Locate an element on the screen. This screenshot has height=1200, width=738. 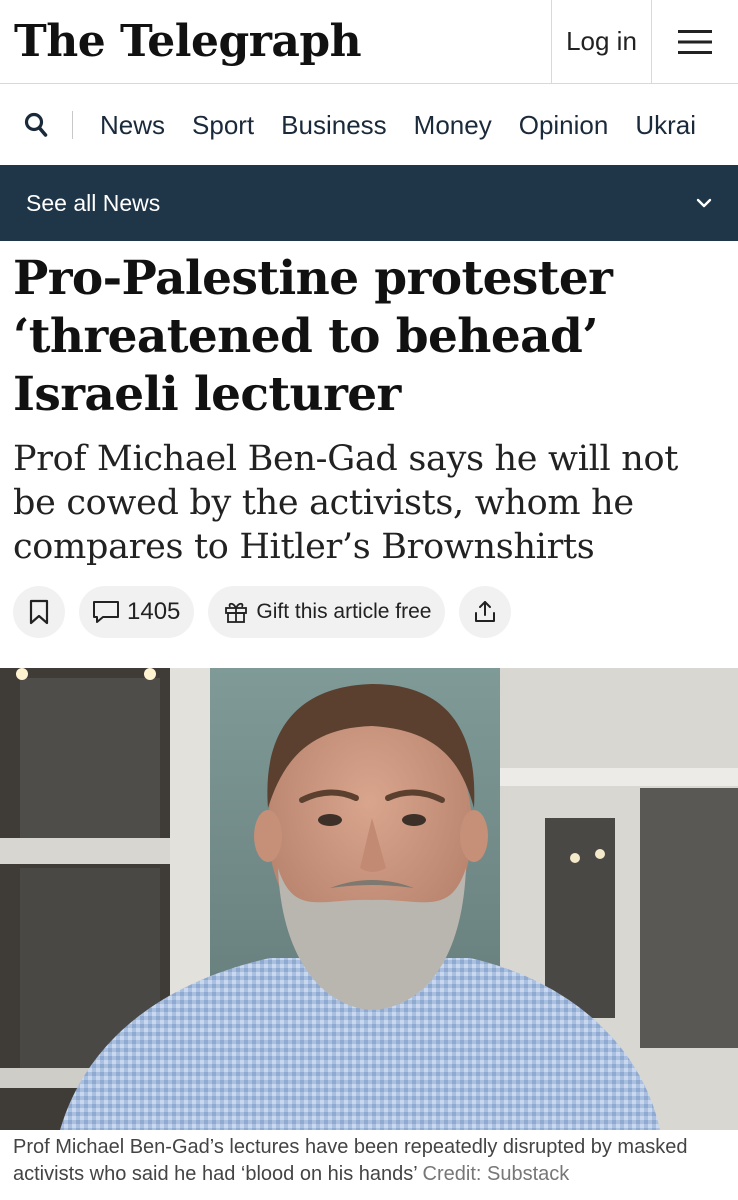
gift-article-button: Gift this article free is located at coordinates (327, 612).